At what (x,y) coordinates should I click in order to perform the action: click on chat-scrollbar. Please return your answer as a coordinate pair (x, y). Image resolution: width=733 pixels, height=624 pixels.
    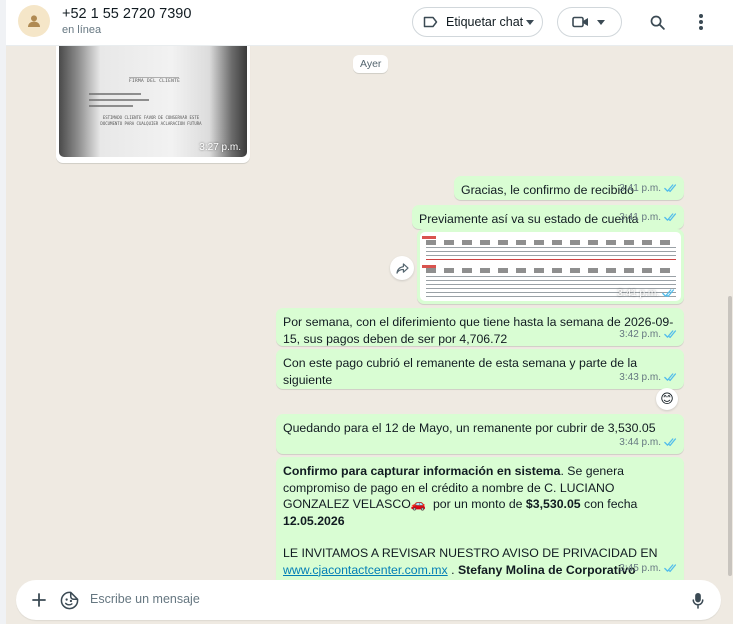
    Looking at the image, I should click on (730, 313).